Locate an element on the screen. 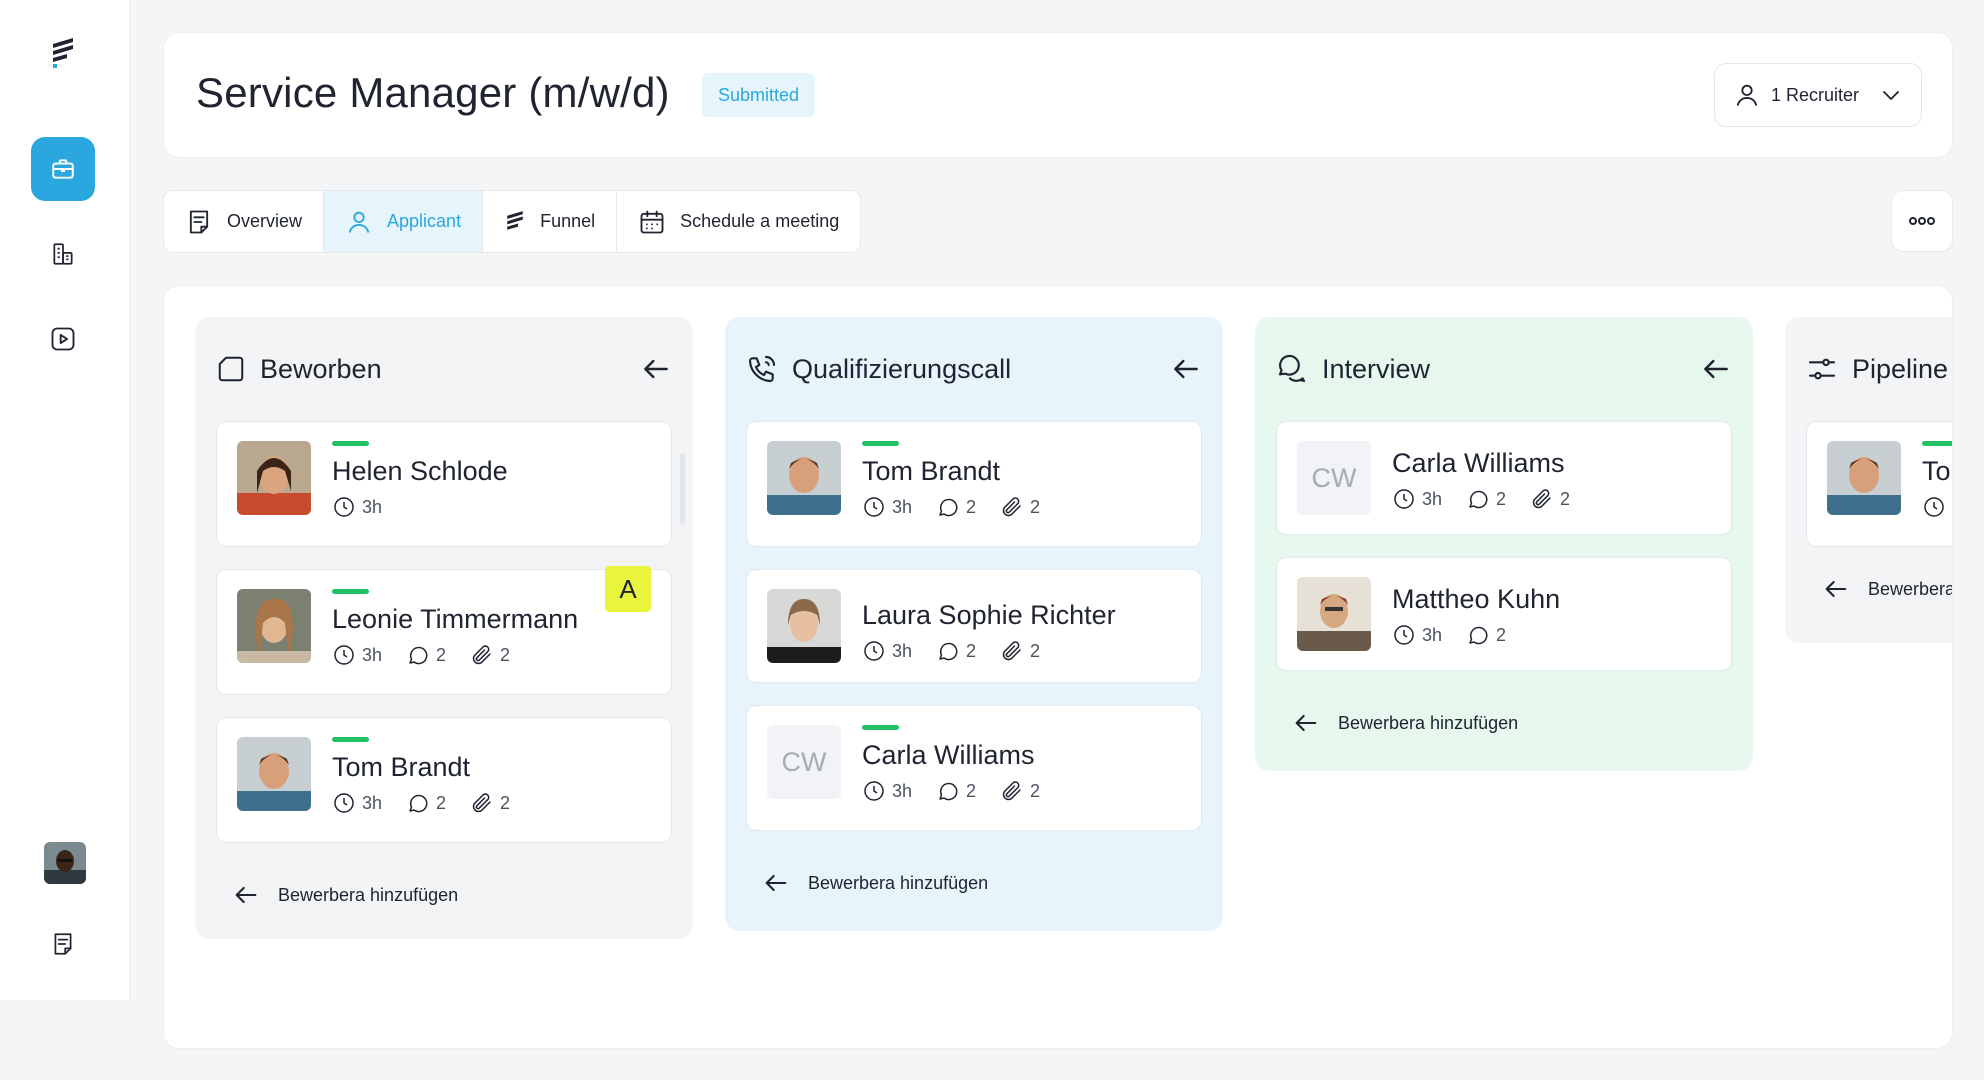 The image size is (1984, 1080). candidate-name: Carla Williams is located at coordinates (948, 755).